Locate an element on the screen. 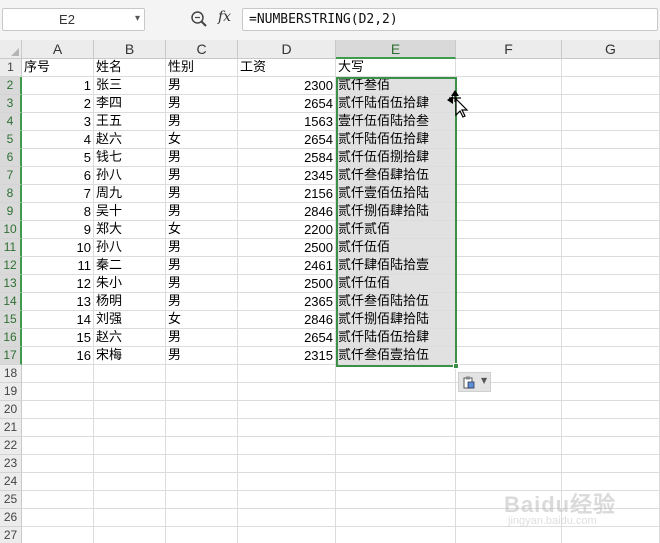 The image size is (660, 543). formula-result-cell: 壹仟伍佰陆拾叁 is located at coordinates (396, 122).